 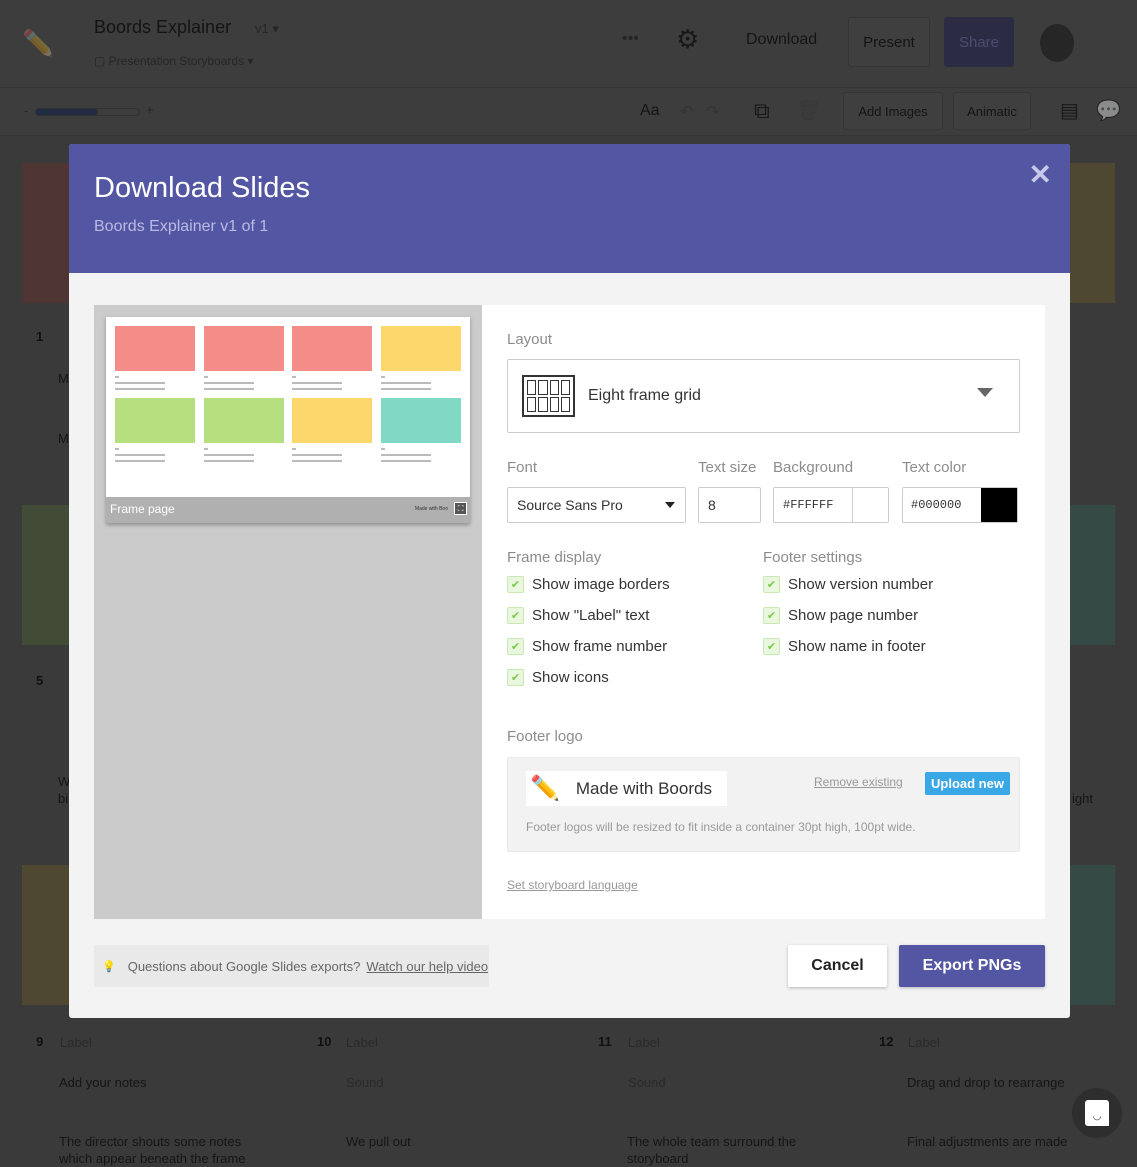 What do you see at coordinates (67, 112) in the screenshot?
I see `zoom-slider-fill` at bounding box center [67, 112].